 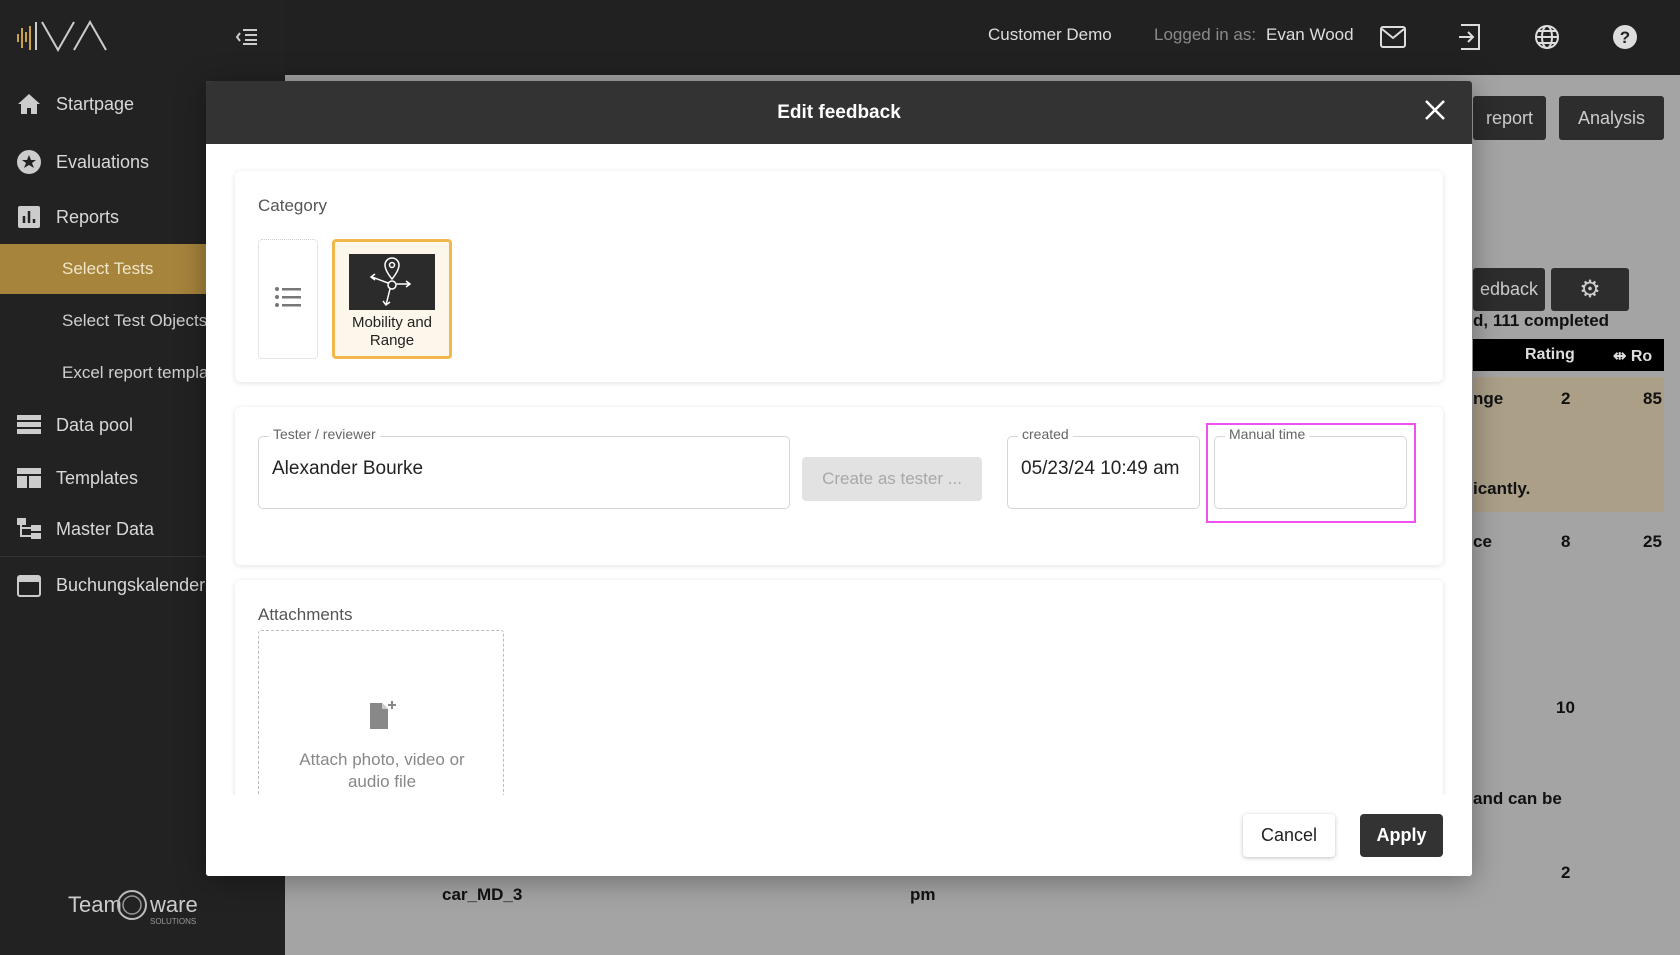 I want to click on app-logo, so click(x=71, y=38).